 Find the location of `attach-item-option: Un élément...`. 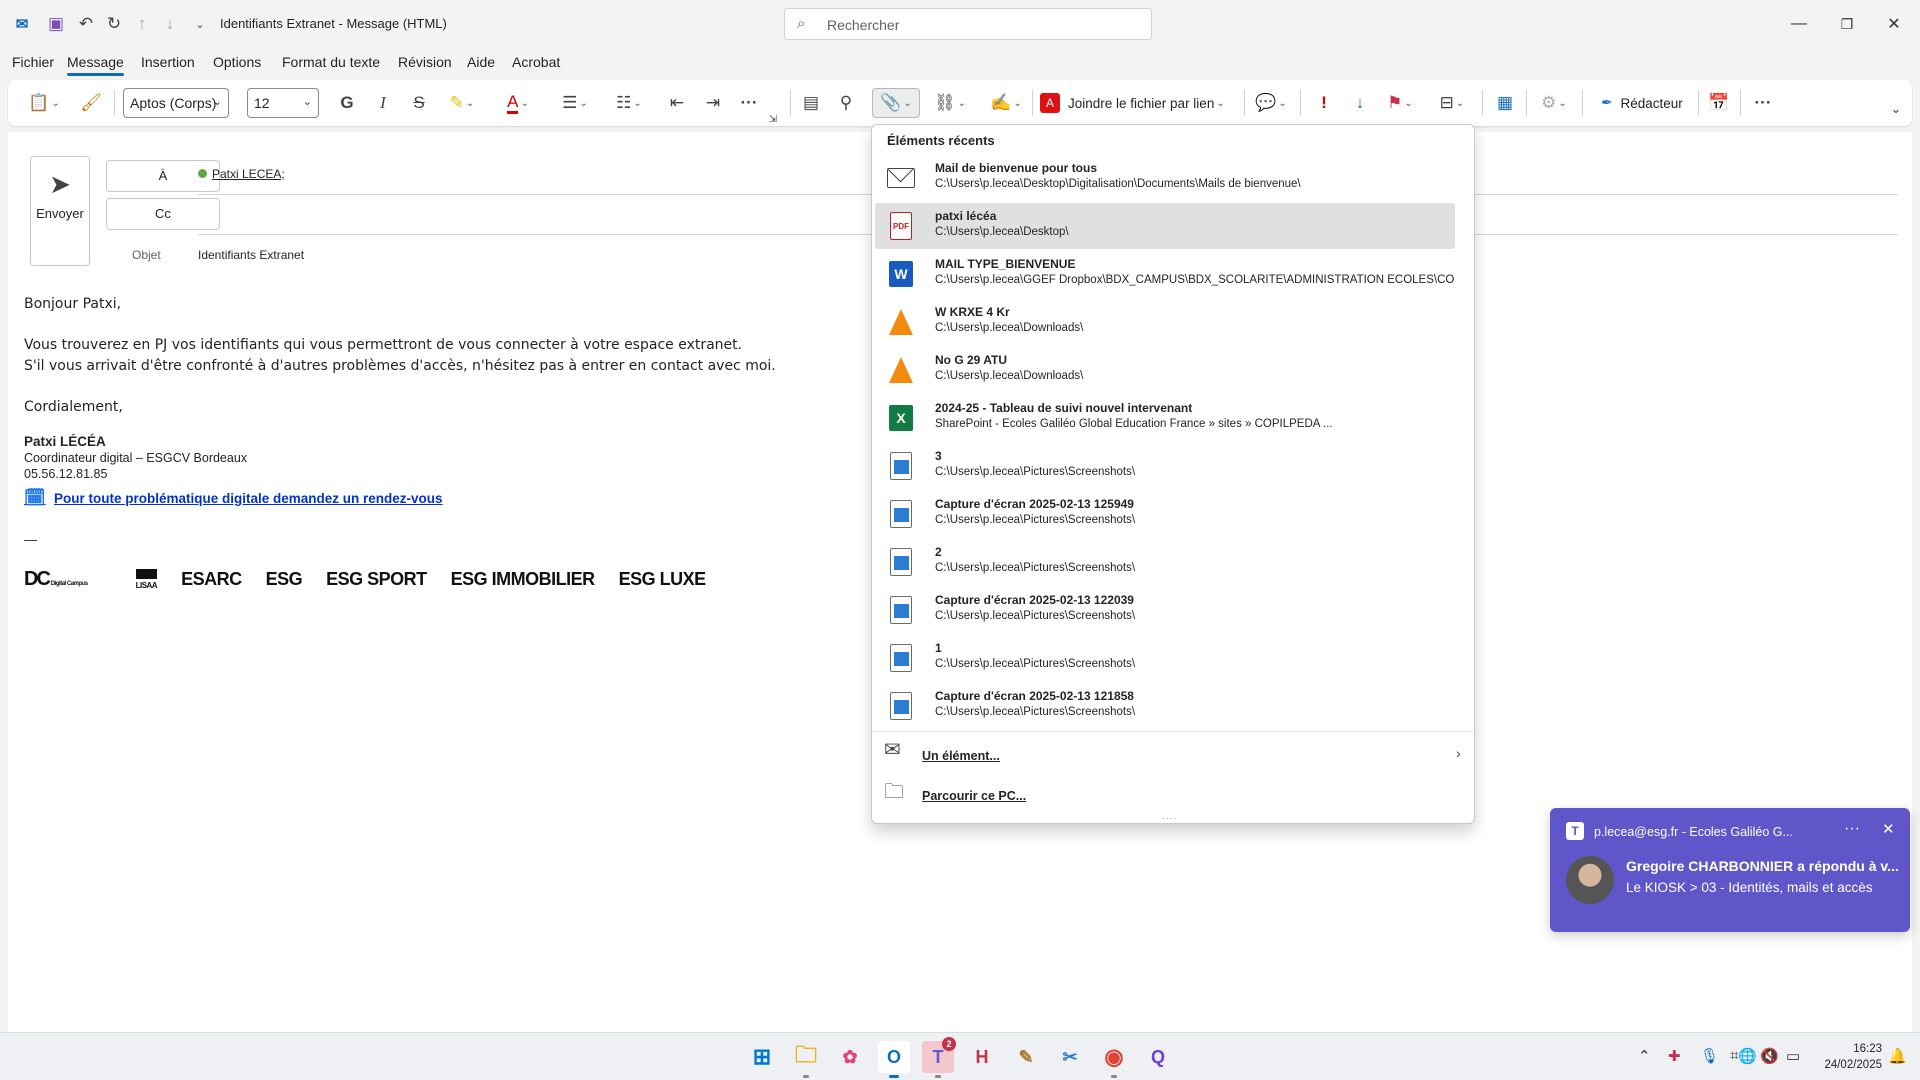

attach-item-option: Un élément... is located at coordinates (961, 756).